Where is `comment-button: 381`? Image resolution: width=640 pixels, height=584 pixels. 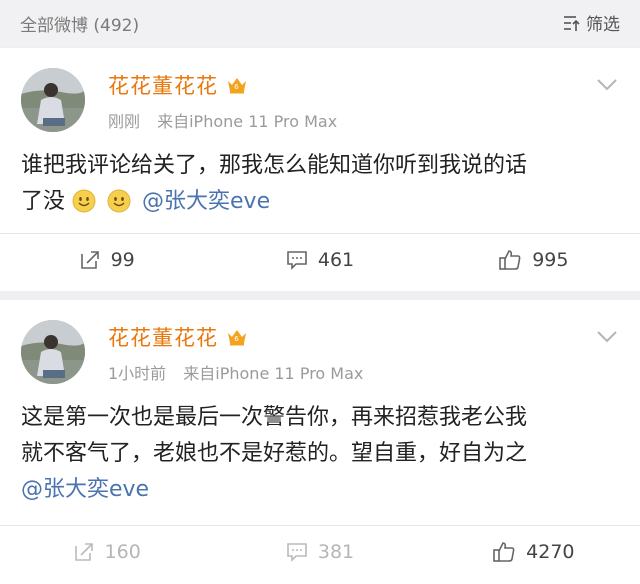
comment-button: 381 is located at coordinates (319, 552).